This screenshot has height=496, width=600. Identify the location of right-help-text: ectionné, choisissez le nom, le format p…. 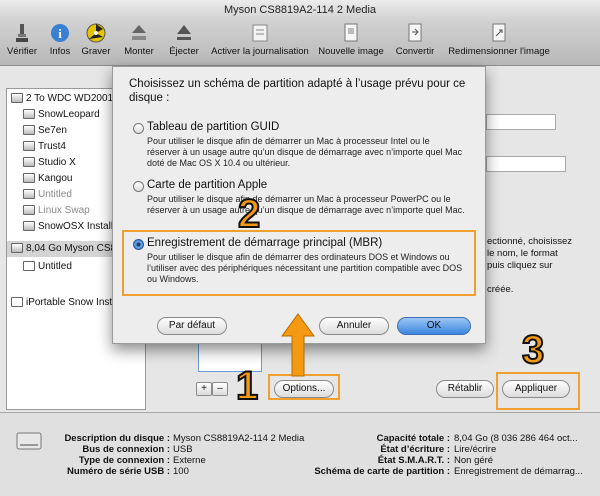
(530, 265).